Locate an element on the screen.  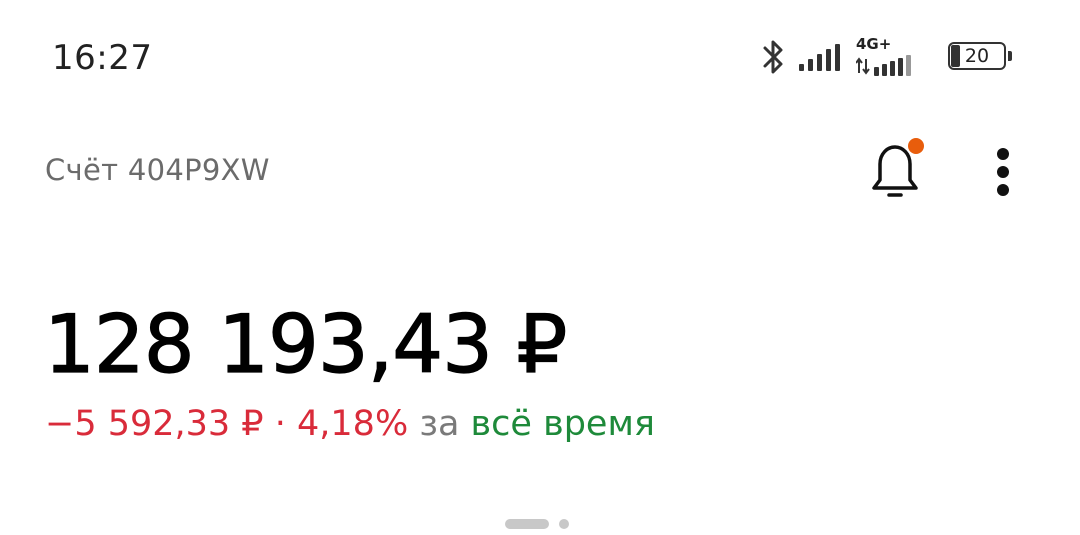
bluetooth-icon is located at coordinates (773, 57).